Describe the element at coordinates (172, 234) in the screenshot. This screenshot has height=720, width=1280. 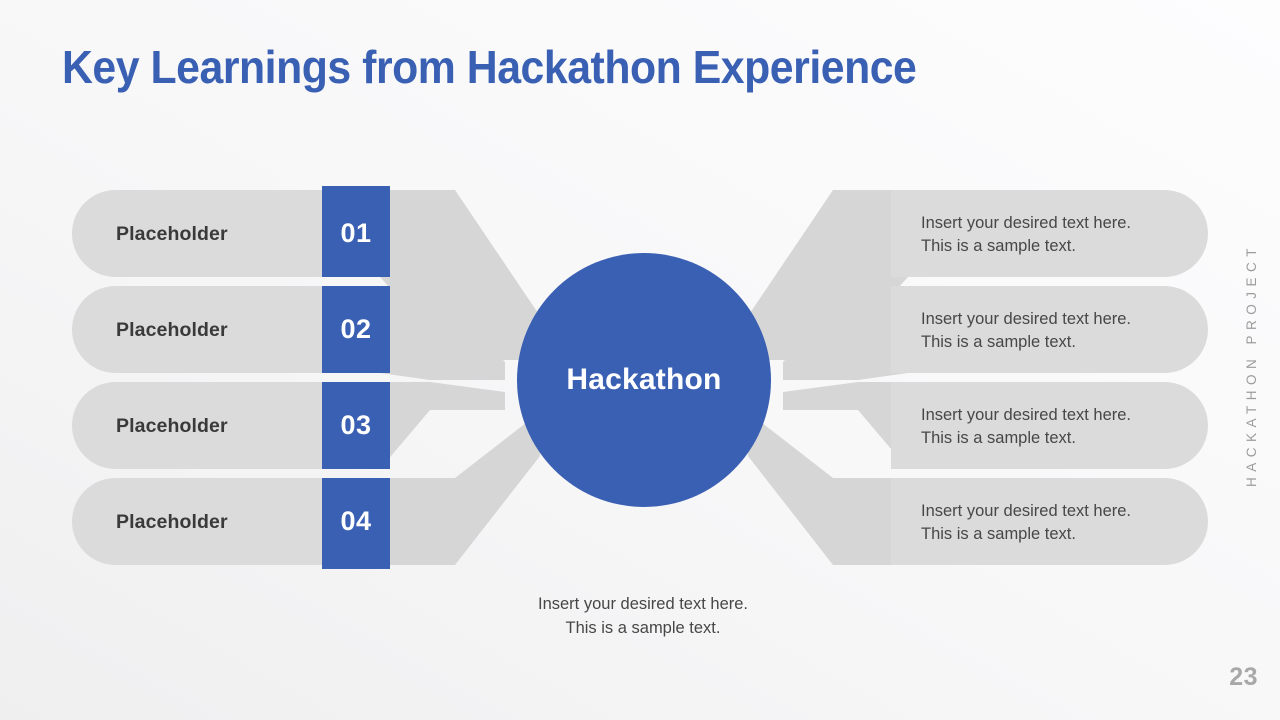
I see `left-item-label-1: Placeholder` at that location.